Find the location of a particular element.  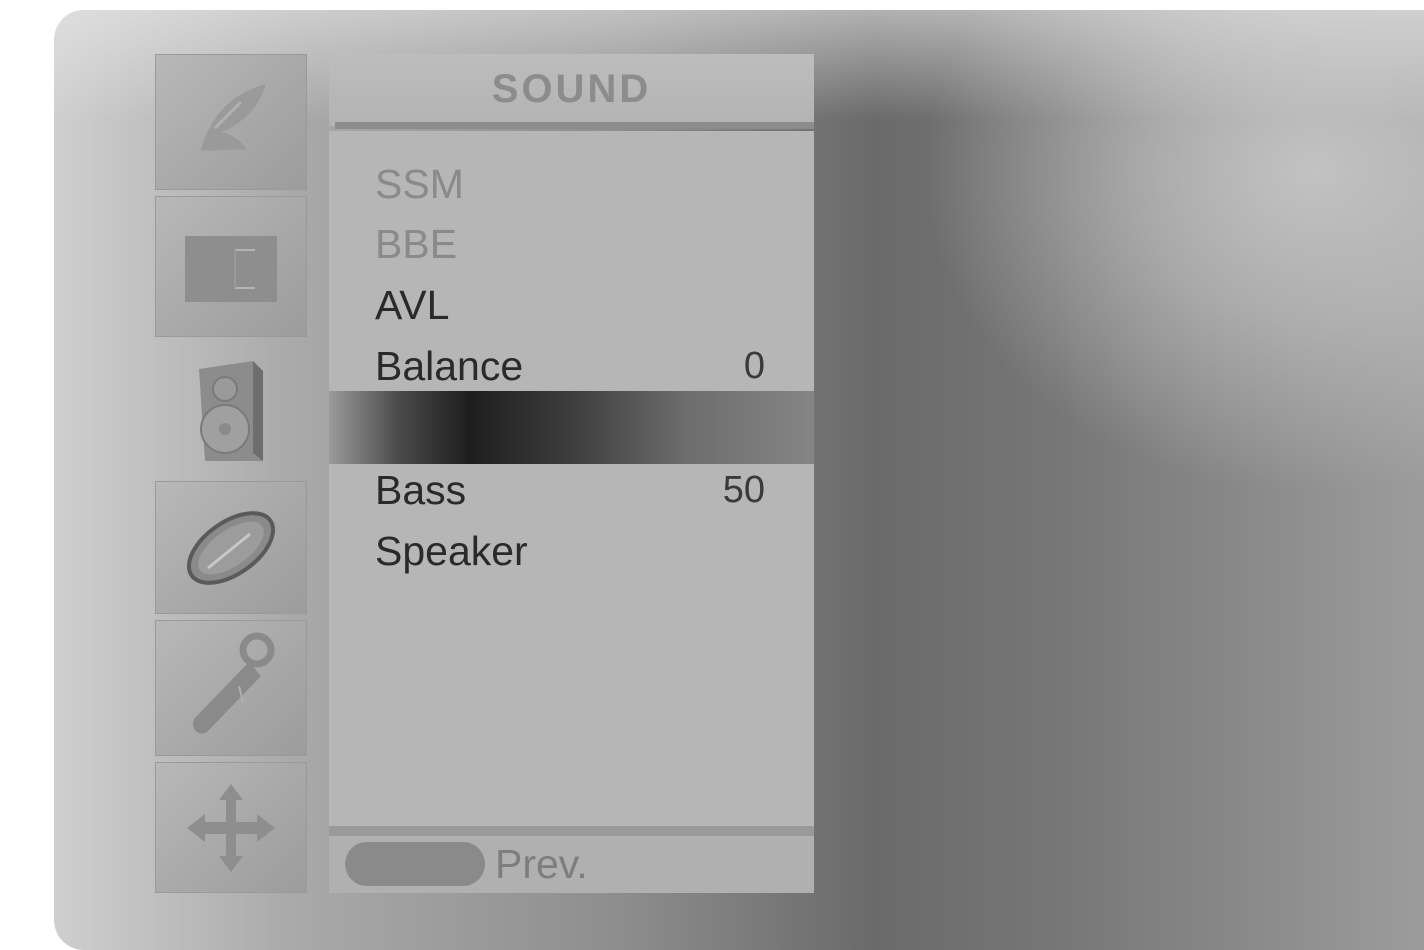

sidebar-item-option is located at coordinates (231, 688).